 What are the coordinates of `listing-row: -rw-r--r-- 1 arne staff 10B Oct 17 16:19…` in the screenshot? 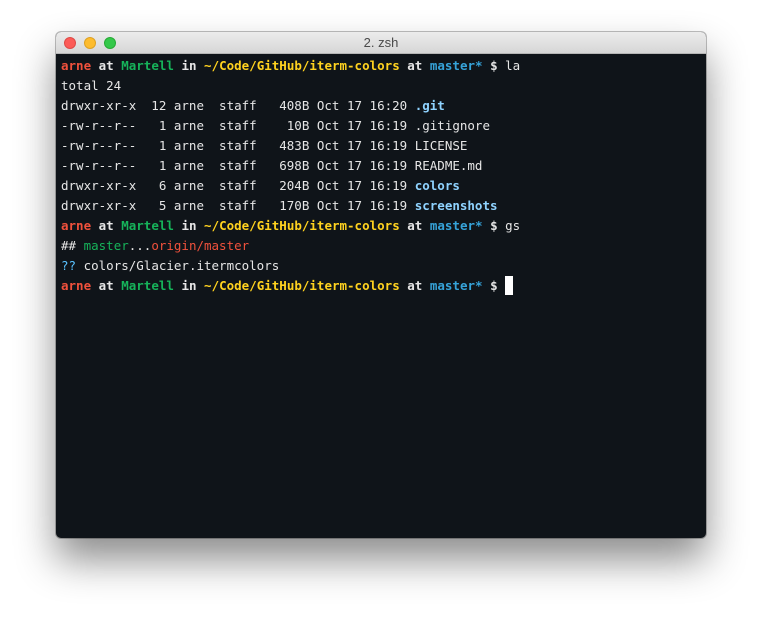 It's located at (383, 126).